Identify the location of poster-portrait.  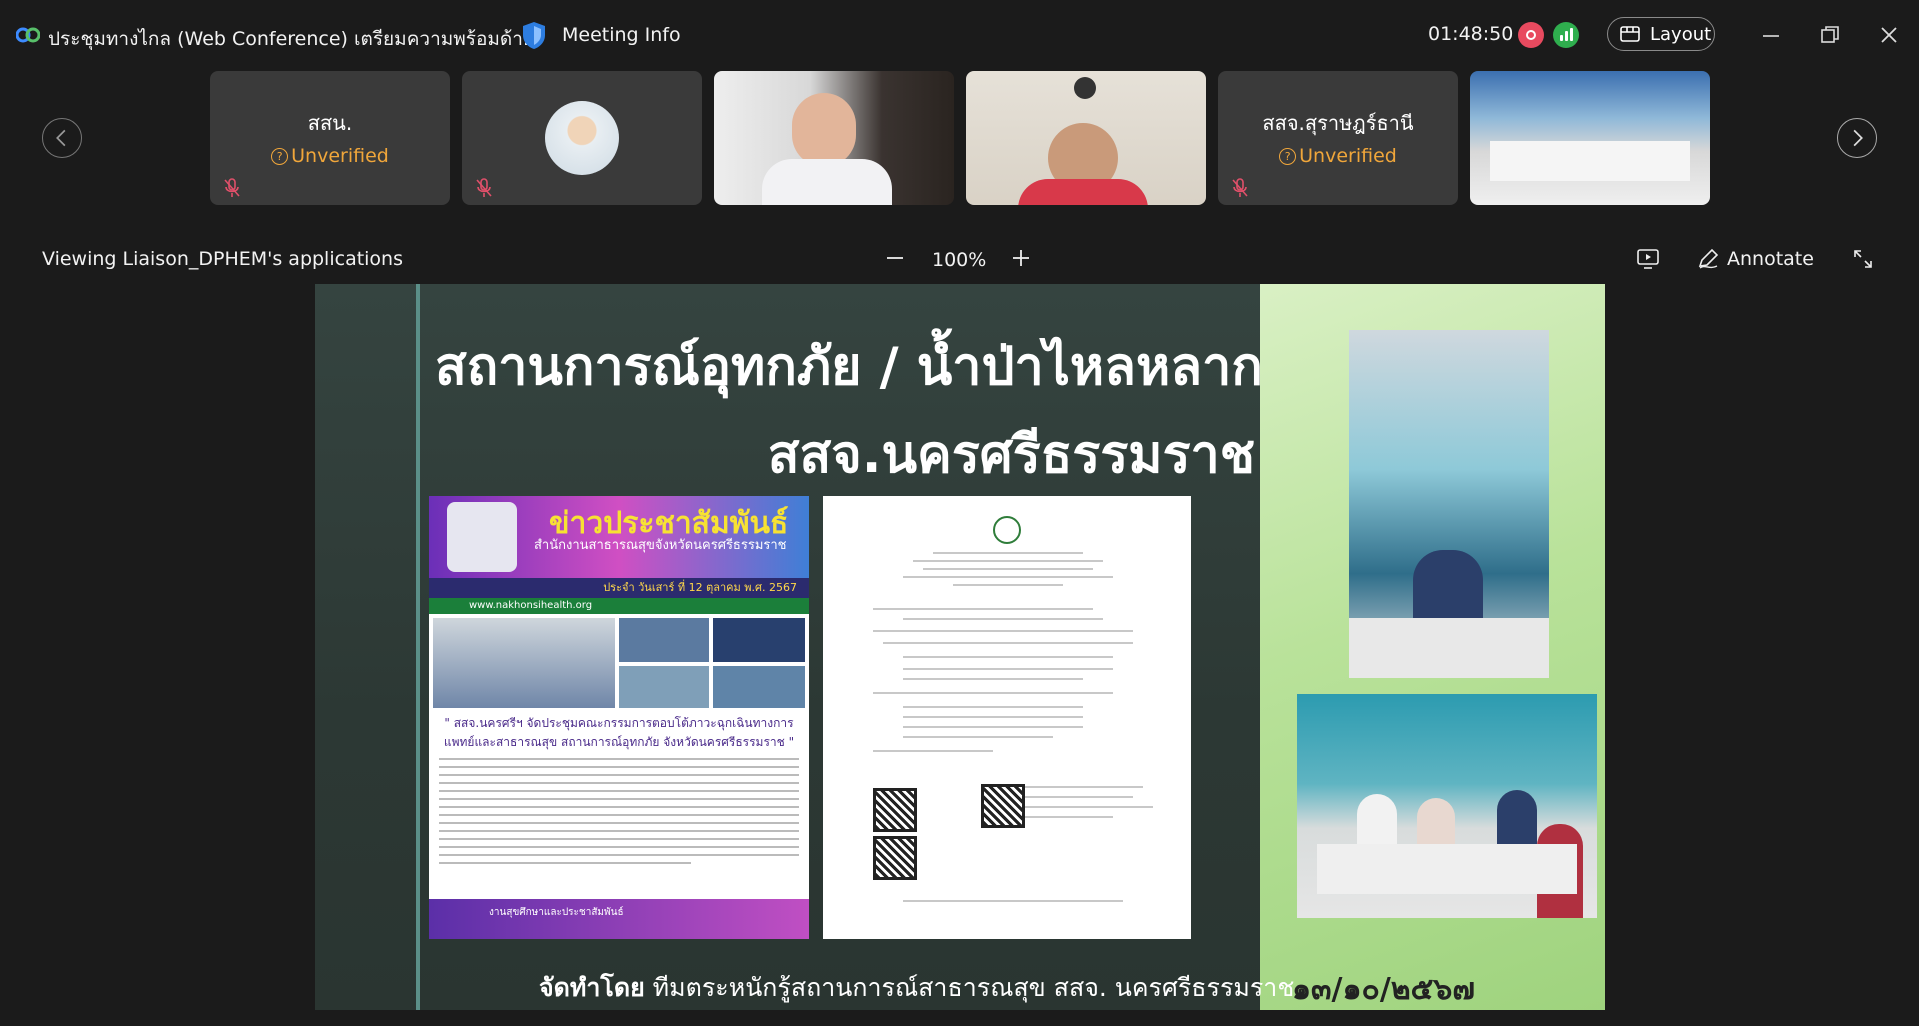
(482, 537).